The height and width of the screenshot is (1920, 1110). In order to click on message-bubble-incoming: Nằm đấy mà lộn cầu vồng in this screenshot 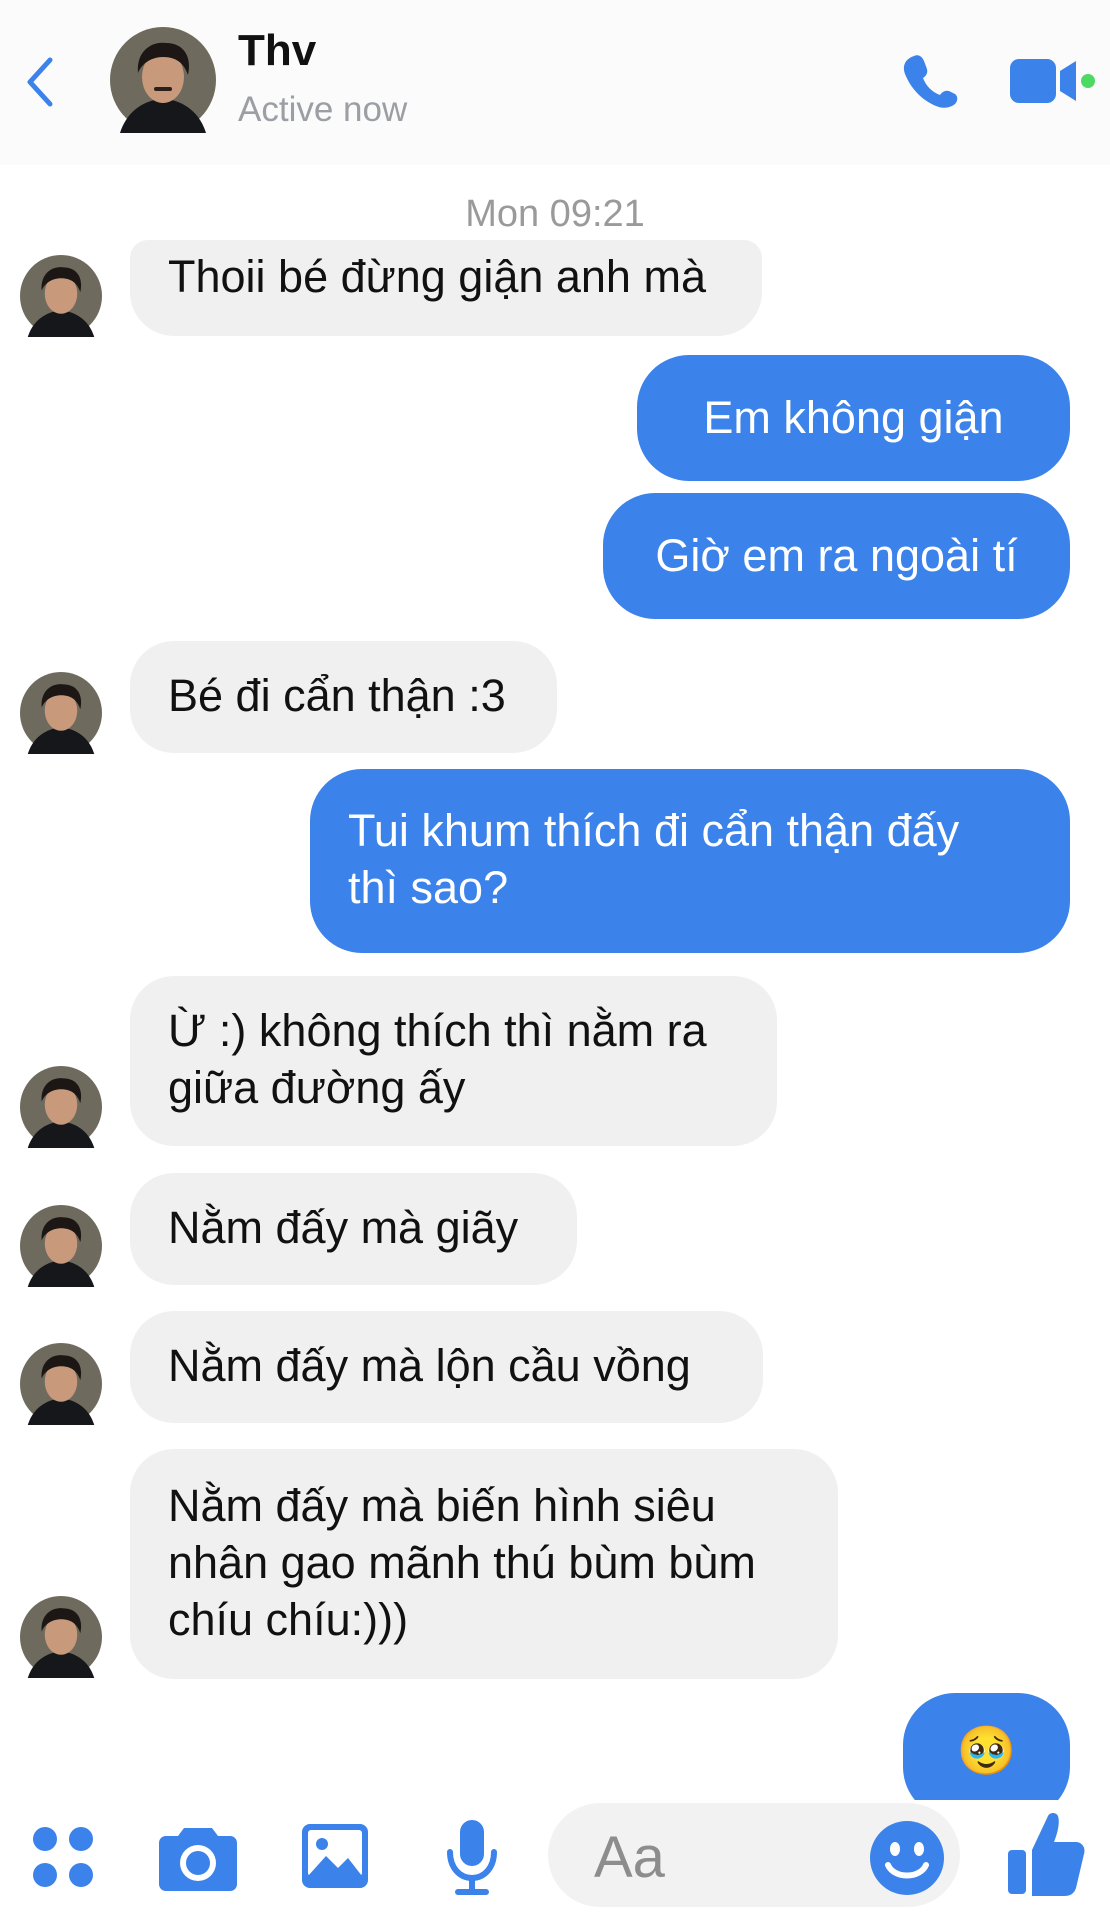, I will do `click(446, 1367)`.